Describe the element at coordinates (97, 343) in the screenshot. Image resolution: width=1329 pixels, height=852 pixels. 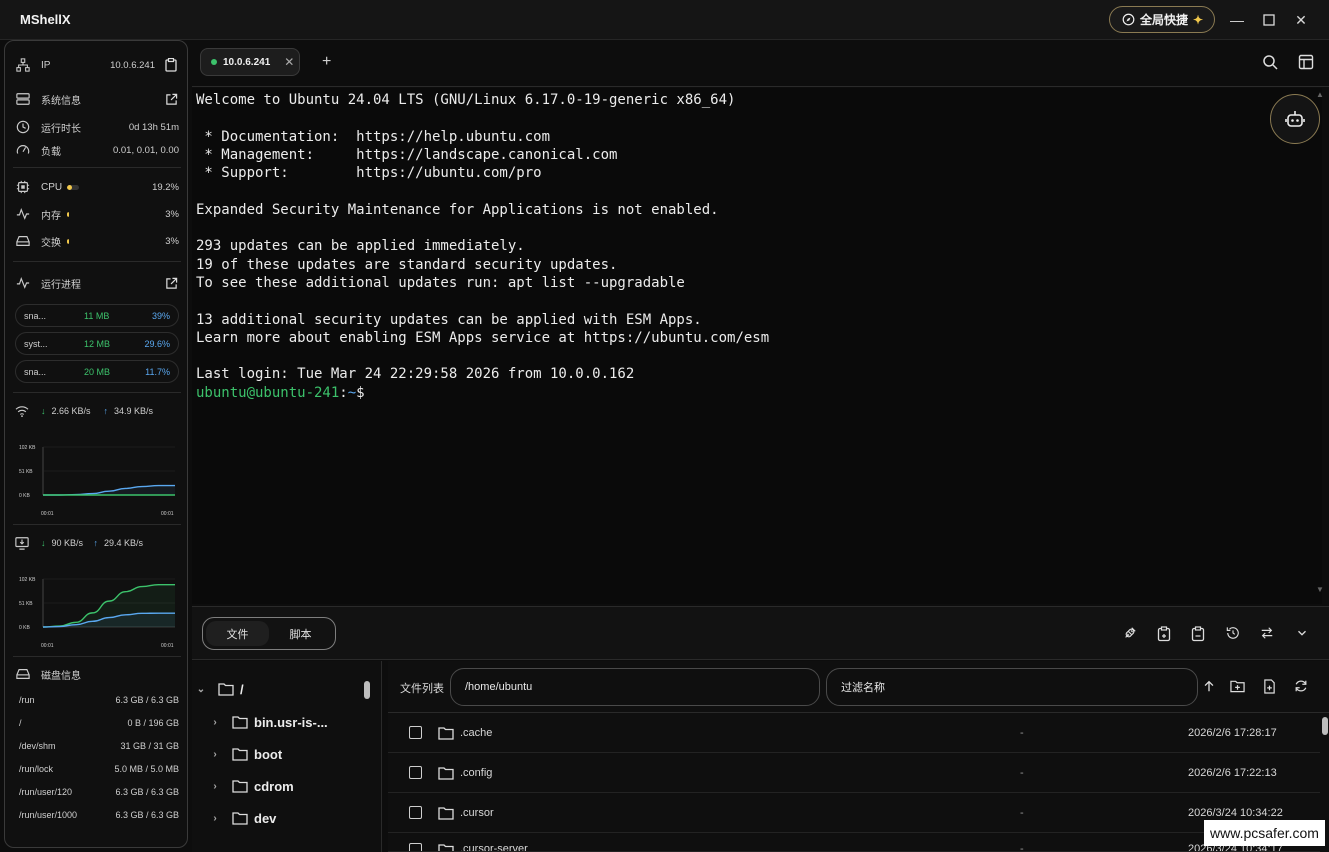
I see `process-item: syst... 12 MB 29.6%` at that location.